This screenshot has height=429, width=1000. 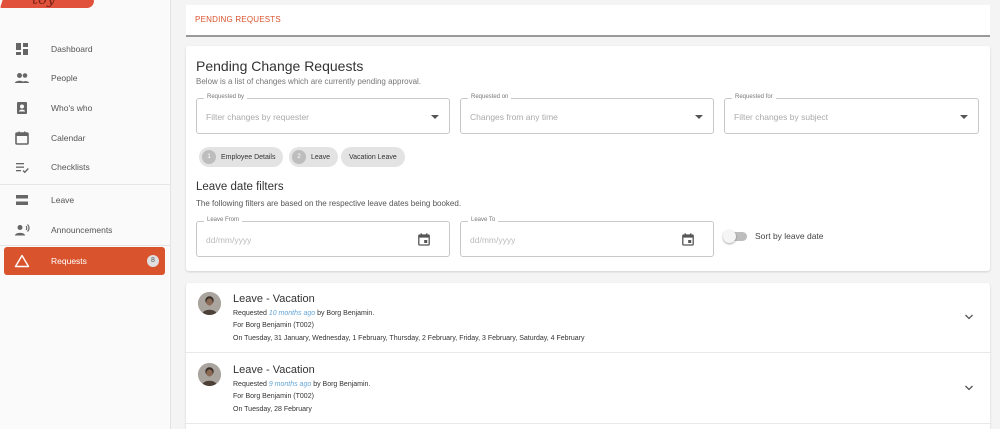 I want to click on sidebar-item-label: People, so click(x=64, y=78).